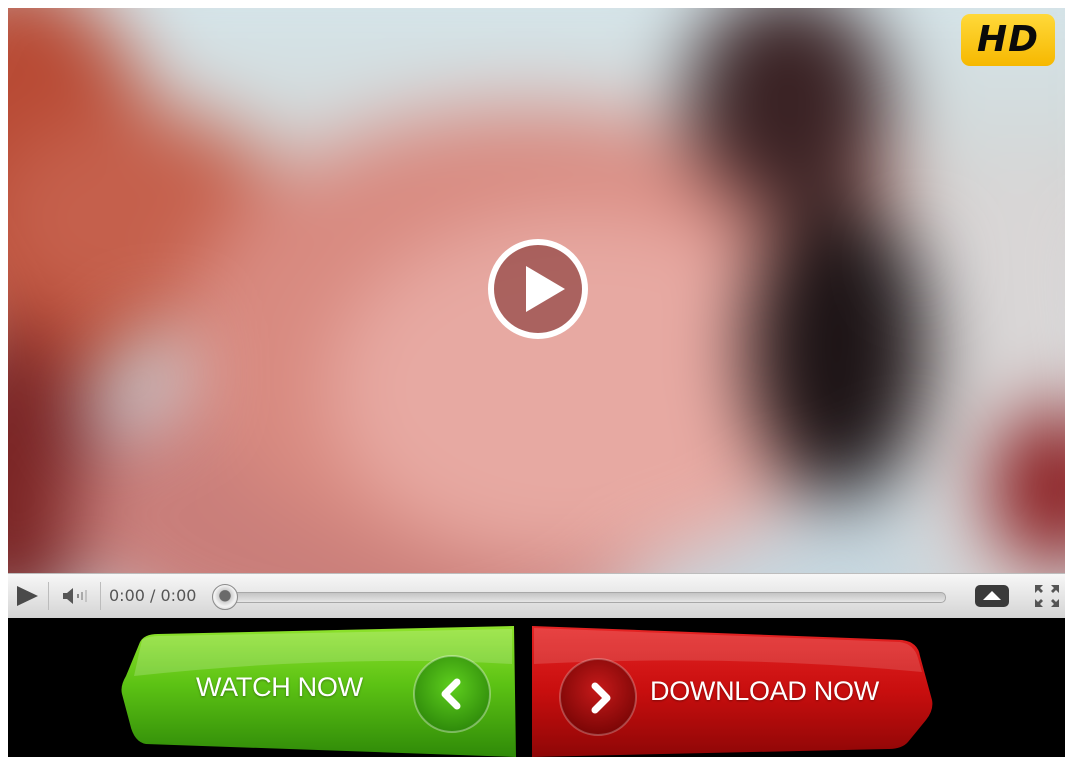 This screenshot has height=757, width=1065. Describe the element at coordinates (764, 691) in the screenshot. I see `download-now-label: DOWNLOAD NOW` at that location.